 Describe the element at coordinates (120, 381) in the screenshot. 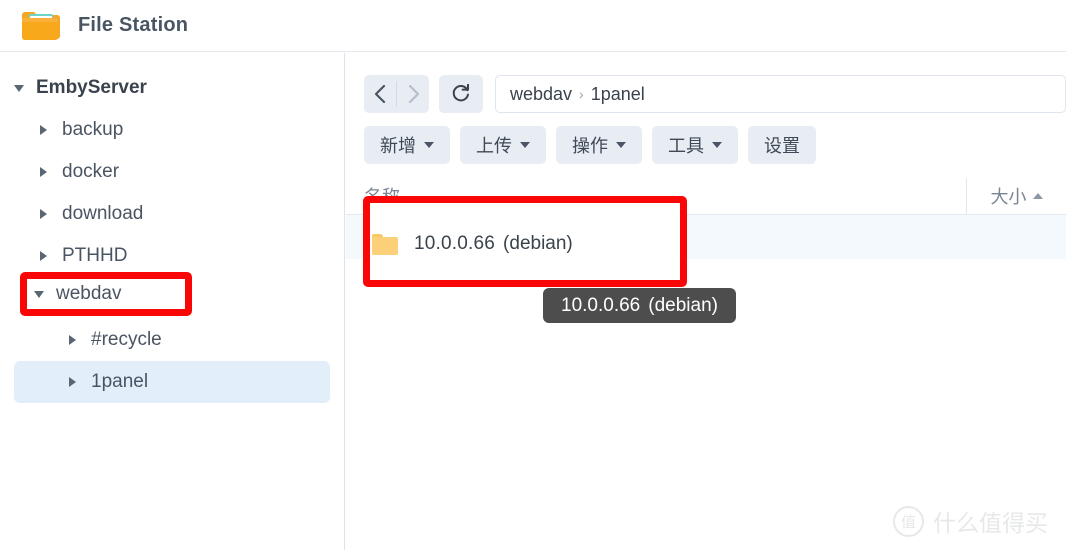

I see `sidebar-item-label: 1panel` at that location.